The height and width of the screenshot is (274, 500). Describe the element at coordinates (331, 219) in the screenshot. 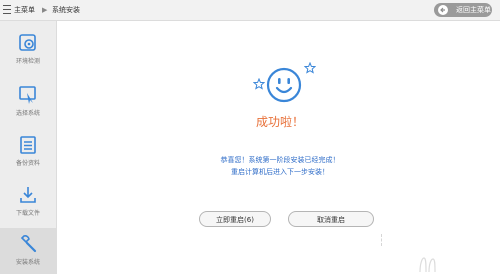

I see `cancel-restart-button: 取消重启` at that location.